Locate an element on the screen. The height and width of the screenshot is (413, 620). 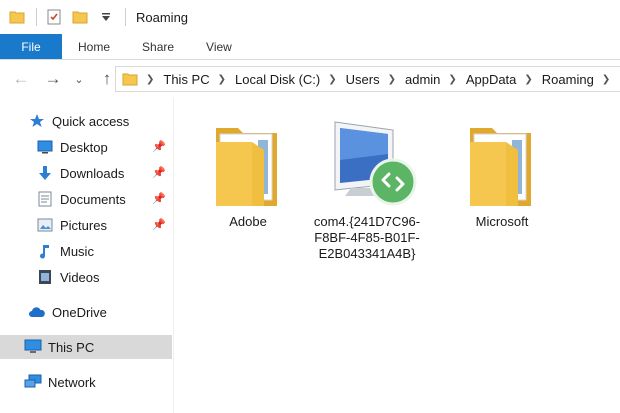
sidebar-item-label: Videos is located at coordinates (80, 277).